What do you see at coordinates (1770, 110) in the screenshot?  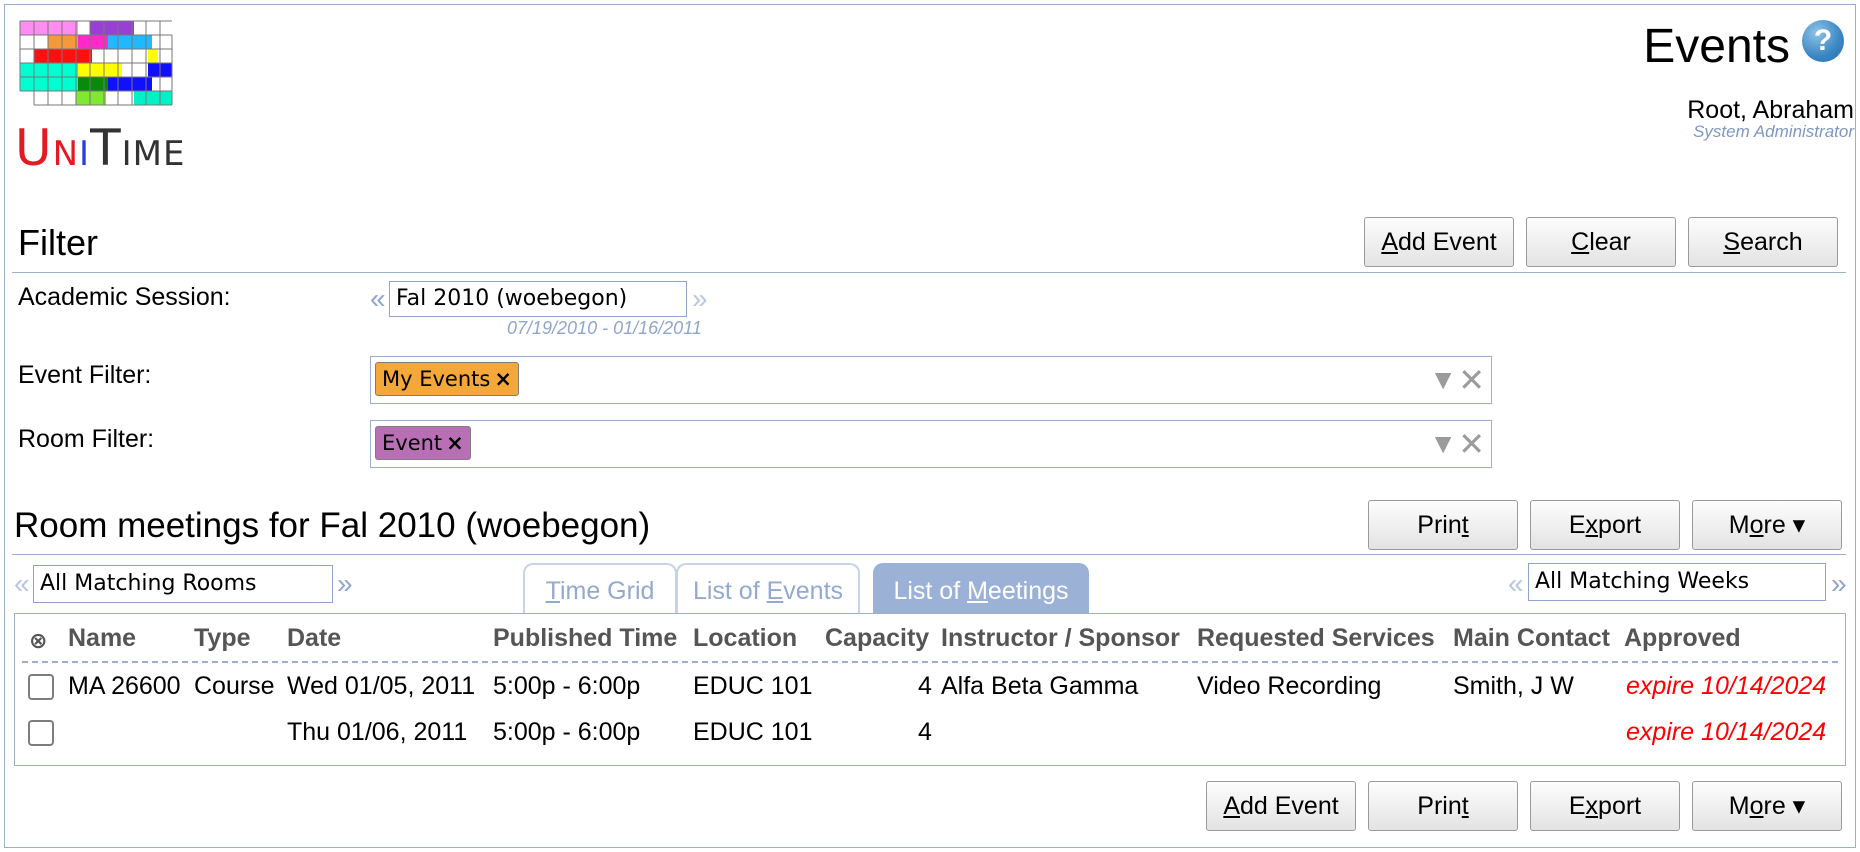 I see `user-name: Root, Abraham` at bounding box center [1770, 110].